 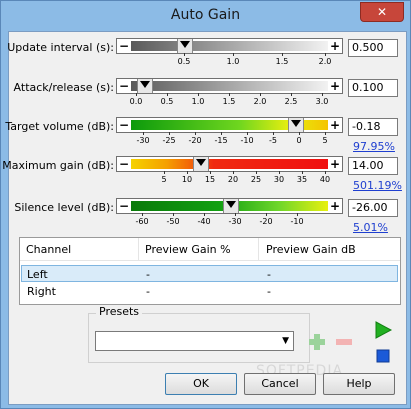 I want to click on play-icon, so click(x=384, y=330).